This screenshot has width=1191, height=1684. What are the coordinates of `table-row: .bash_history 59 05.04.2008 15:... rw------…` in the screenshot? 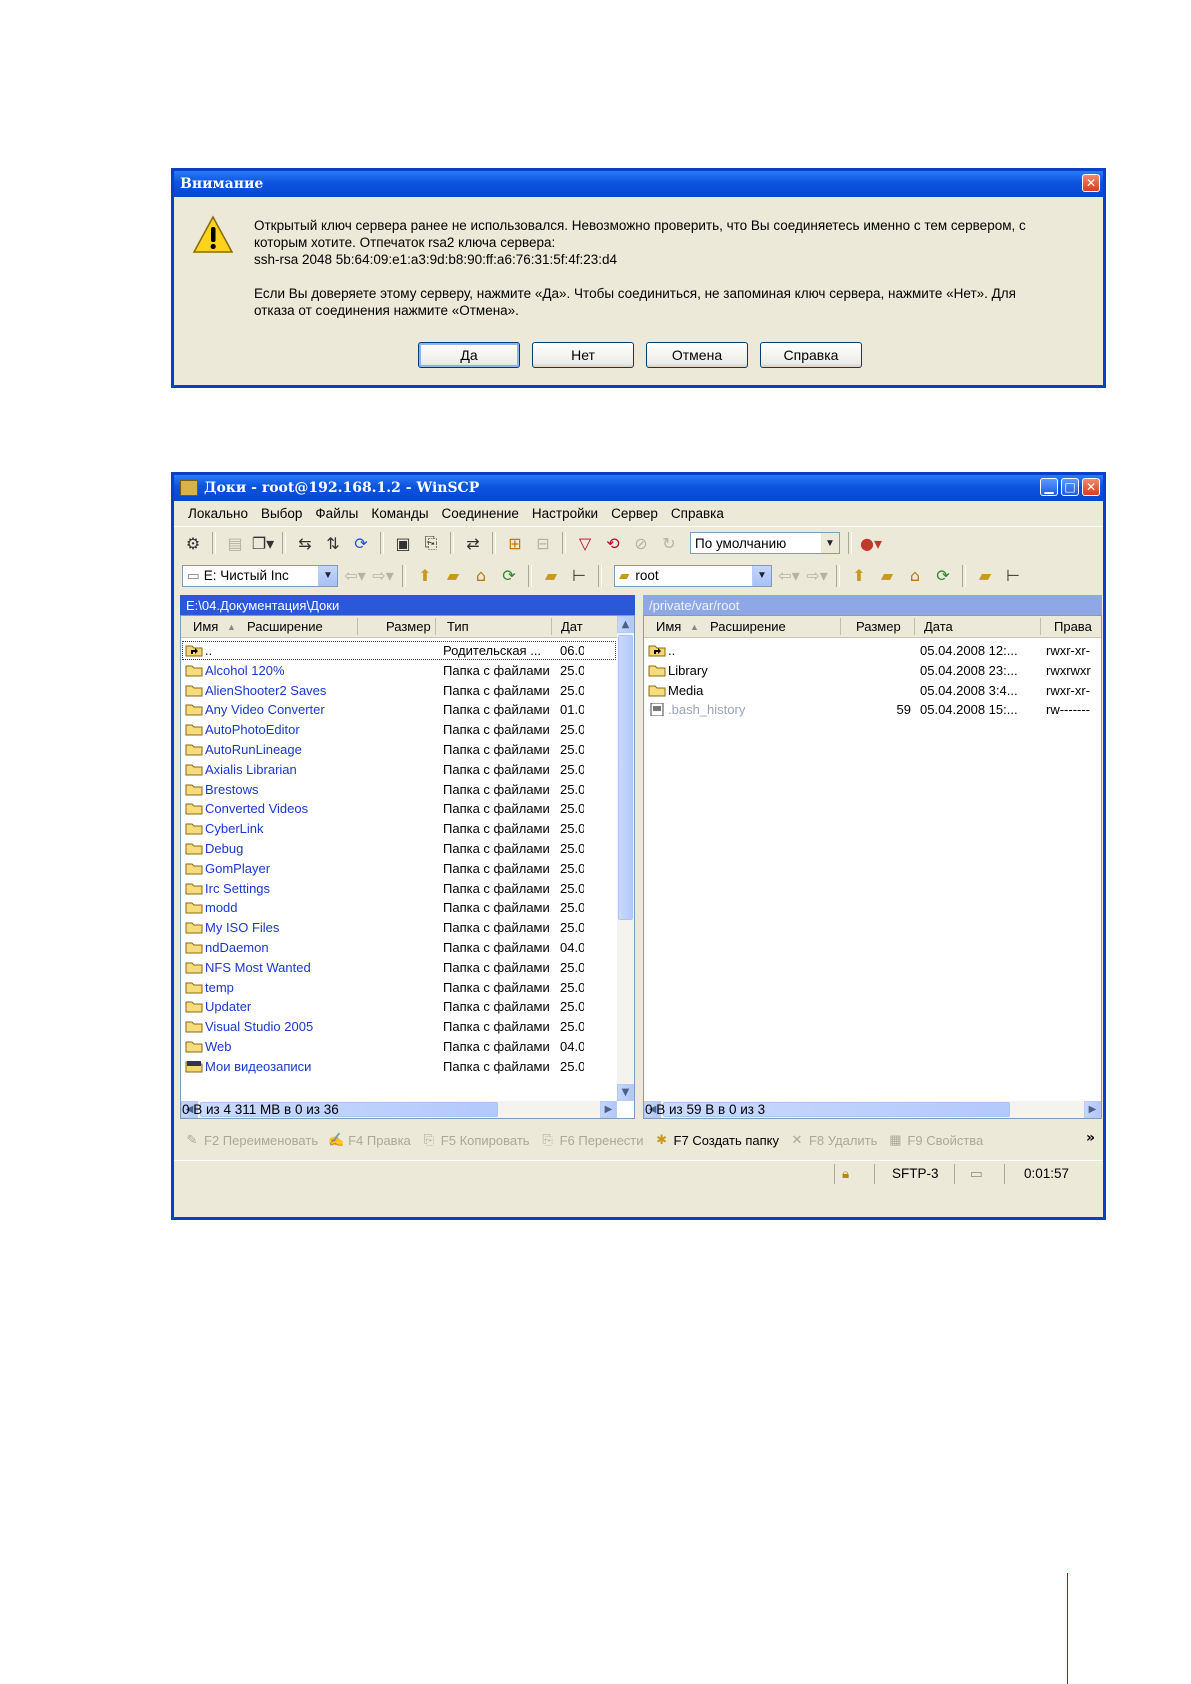 It's located at (872, 709).